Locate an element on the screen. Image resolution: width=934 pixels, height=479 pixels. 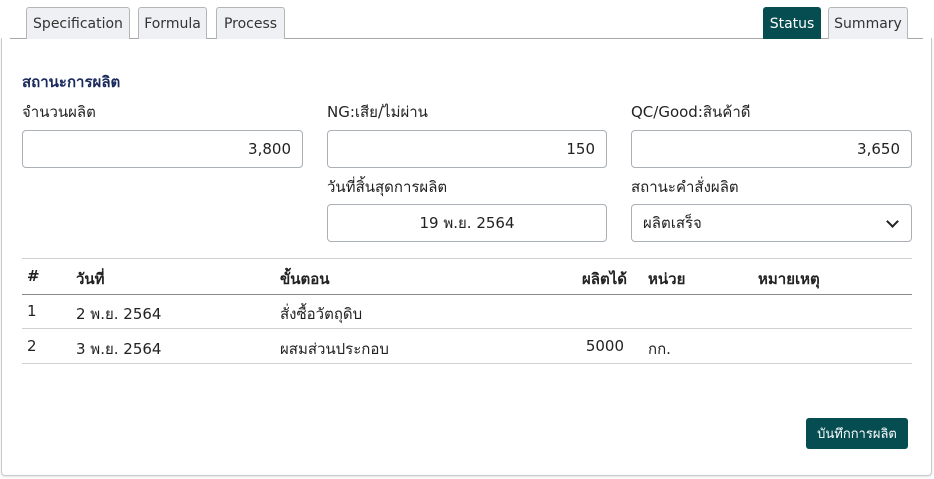
col-header-note: หมายเหตุ is located at coordinates (789, 279).